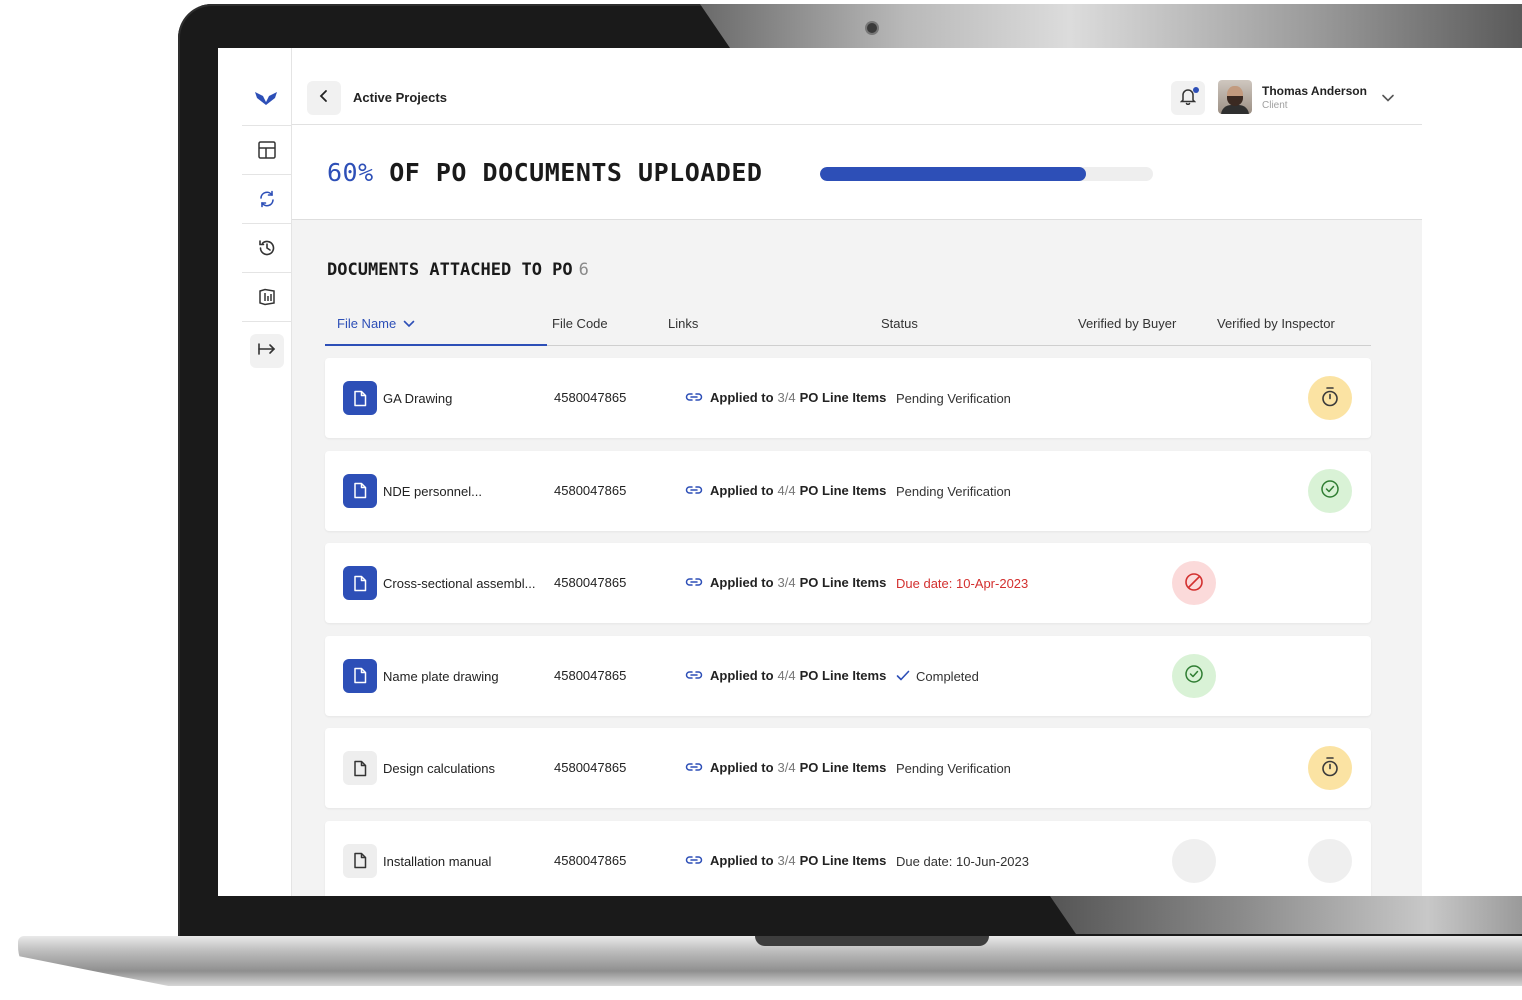 The image size is (1522, 1000). What do you see at coordinates (953, 174) in the screenshot?
I see `progress-bar-fill` at bounding box center [953, 174].